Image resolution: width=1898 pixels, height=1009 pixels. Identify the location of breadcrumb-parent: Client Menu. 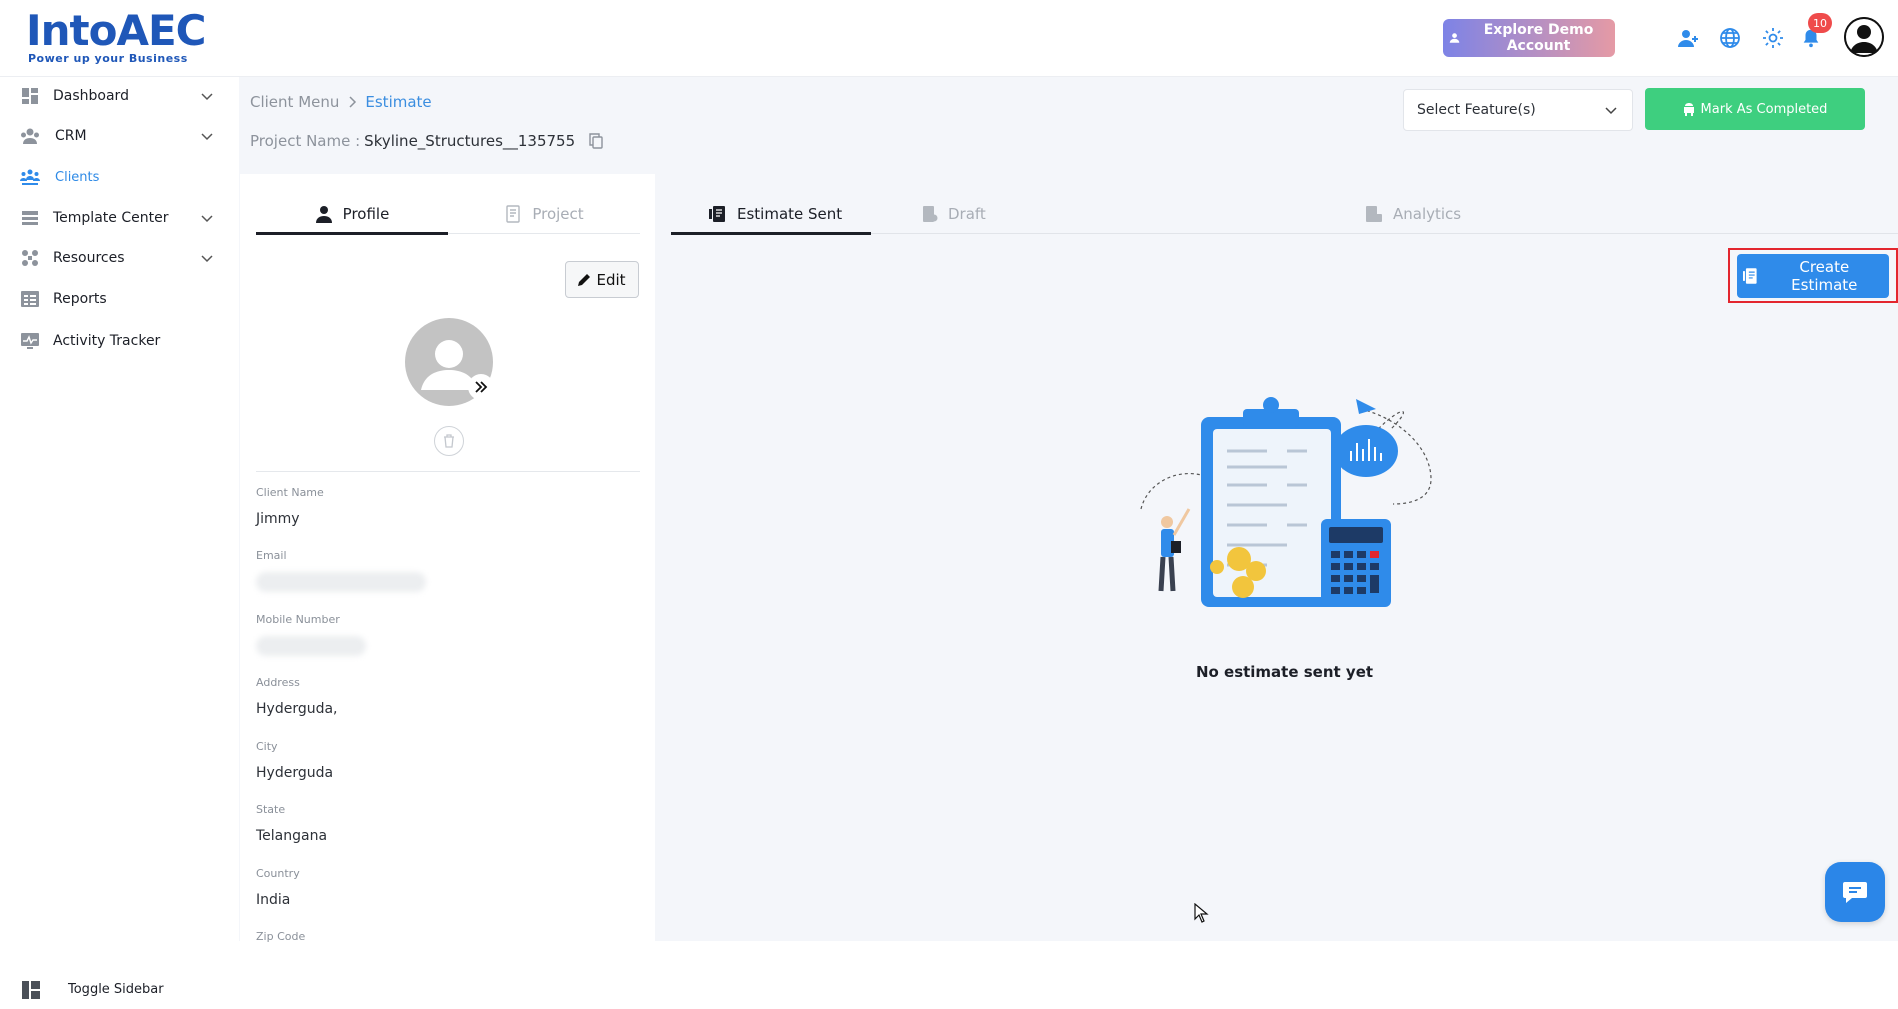
(294, 102).